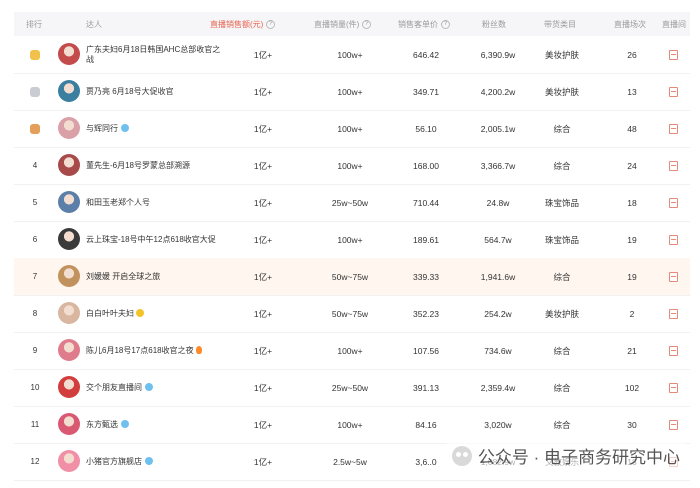 Image resolution: width=700 pixels, height=488 pixels. I want to click on fans-cell: 4,200.2w, so click(498, 91).